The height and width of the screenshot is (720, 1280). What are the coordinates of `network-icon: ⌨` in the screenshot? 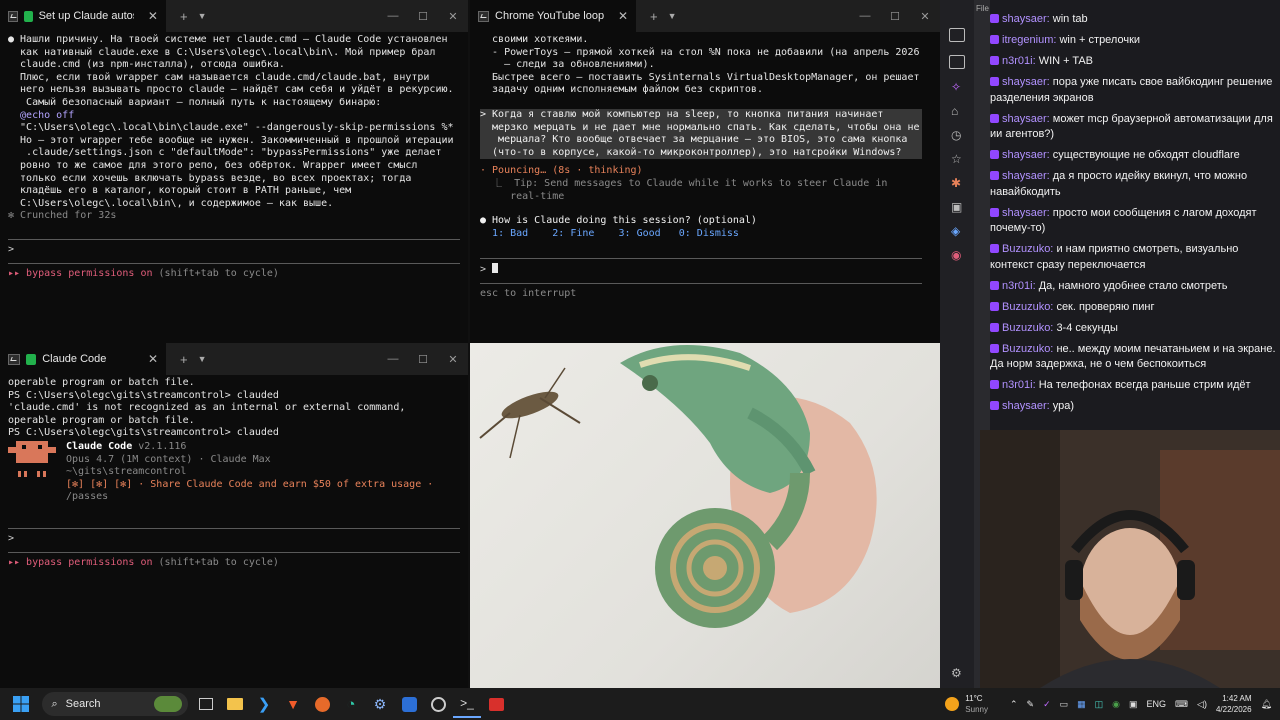 It's located at (1181, 704).